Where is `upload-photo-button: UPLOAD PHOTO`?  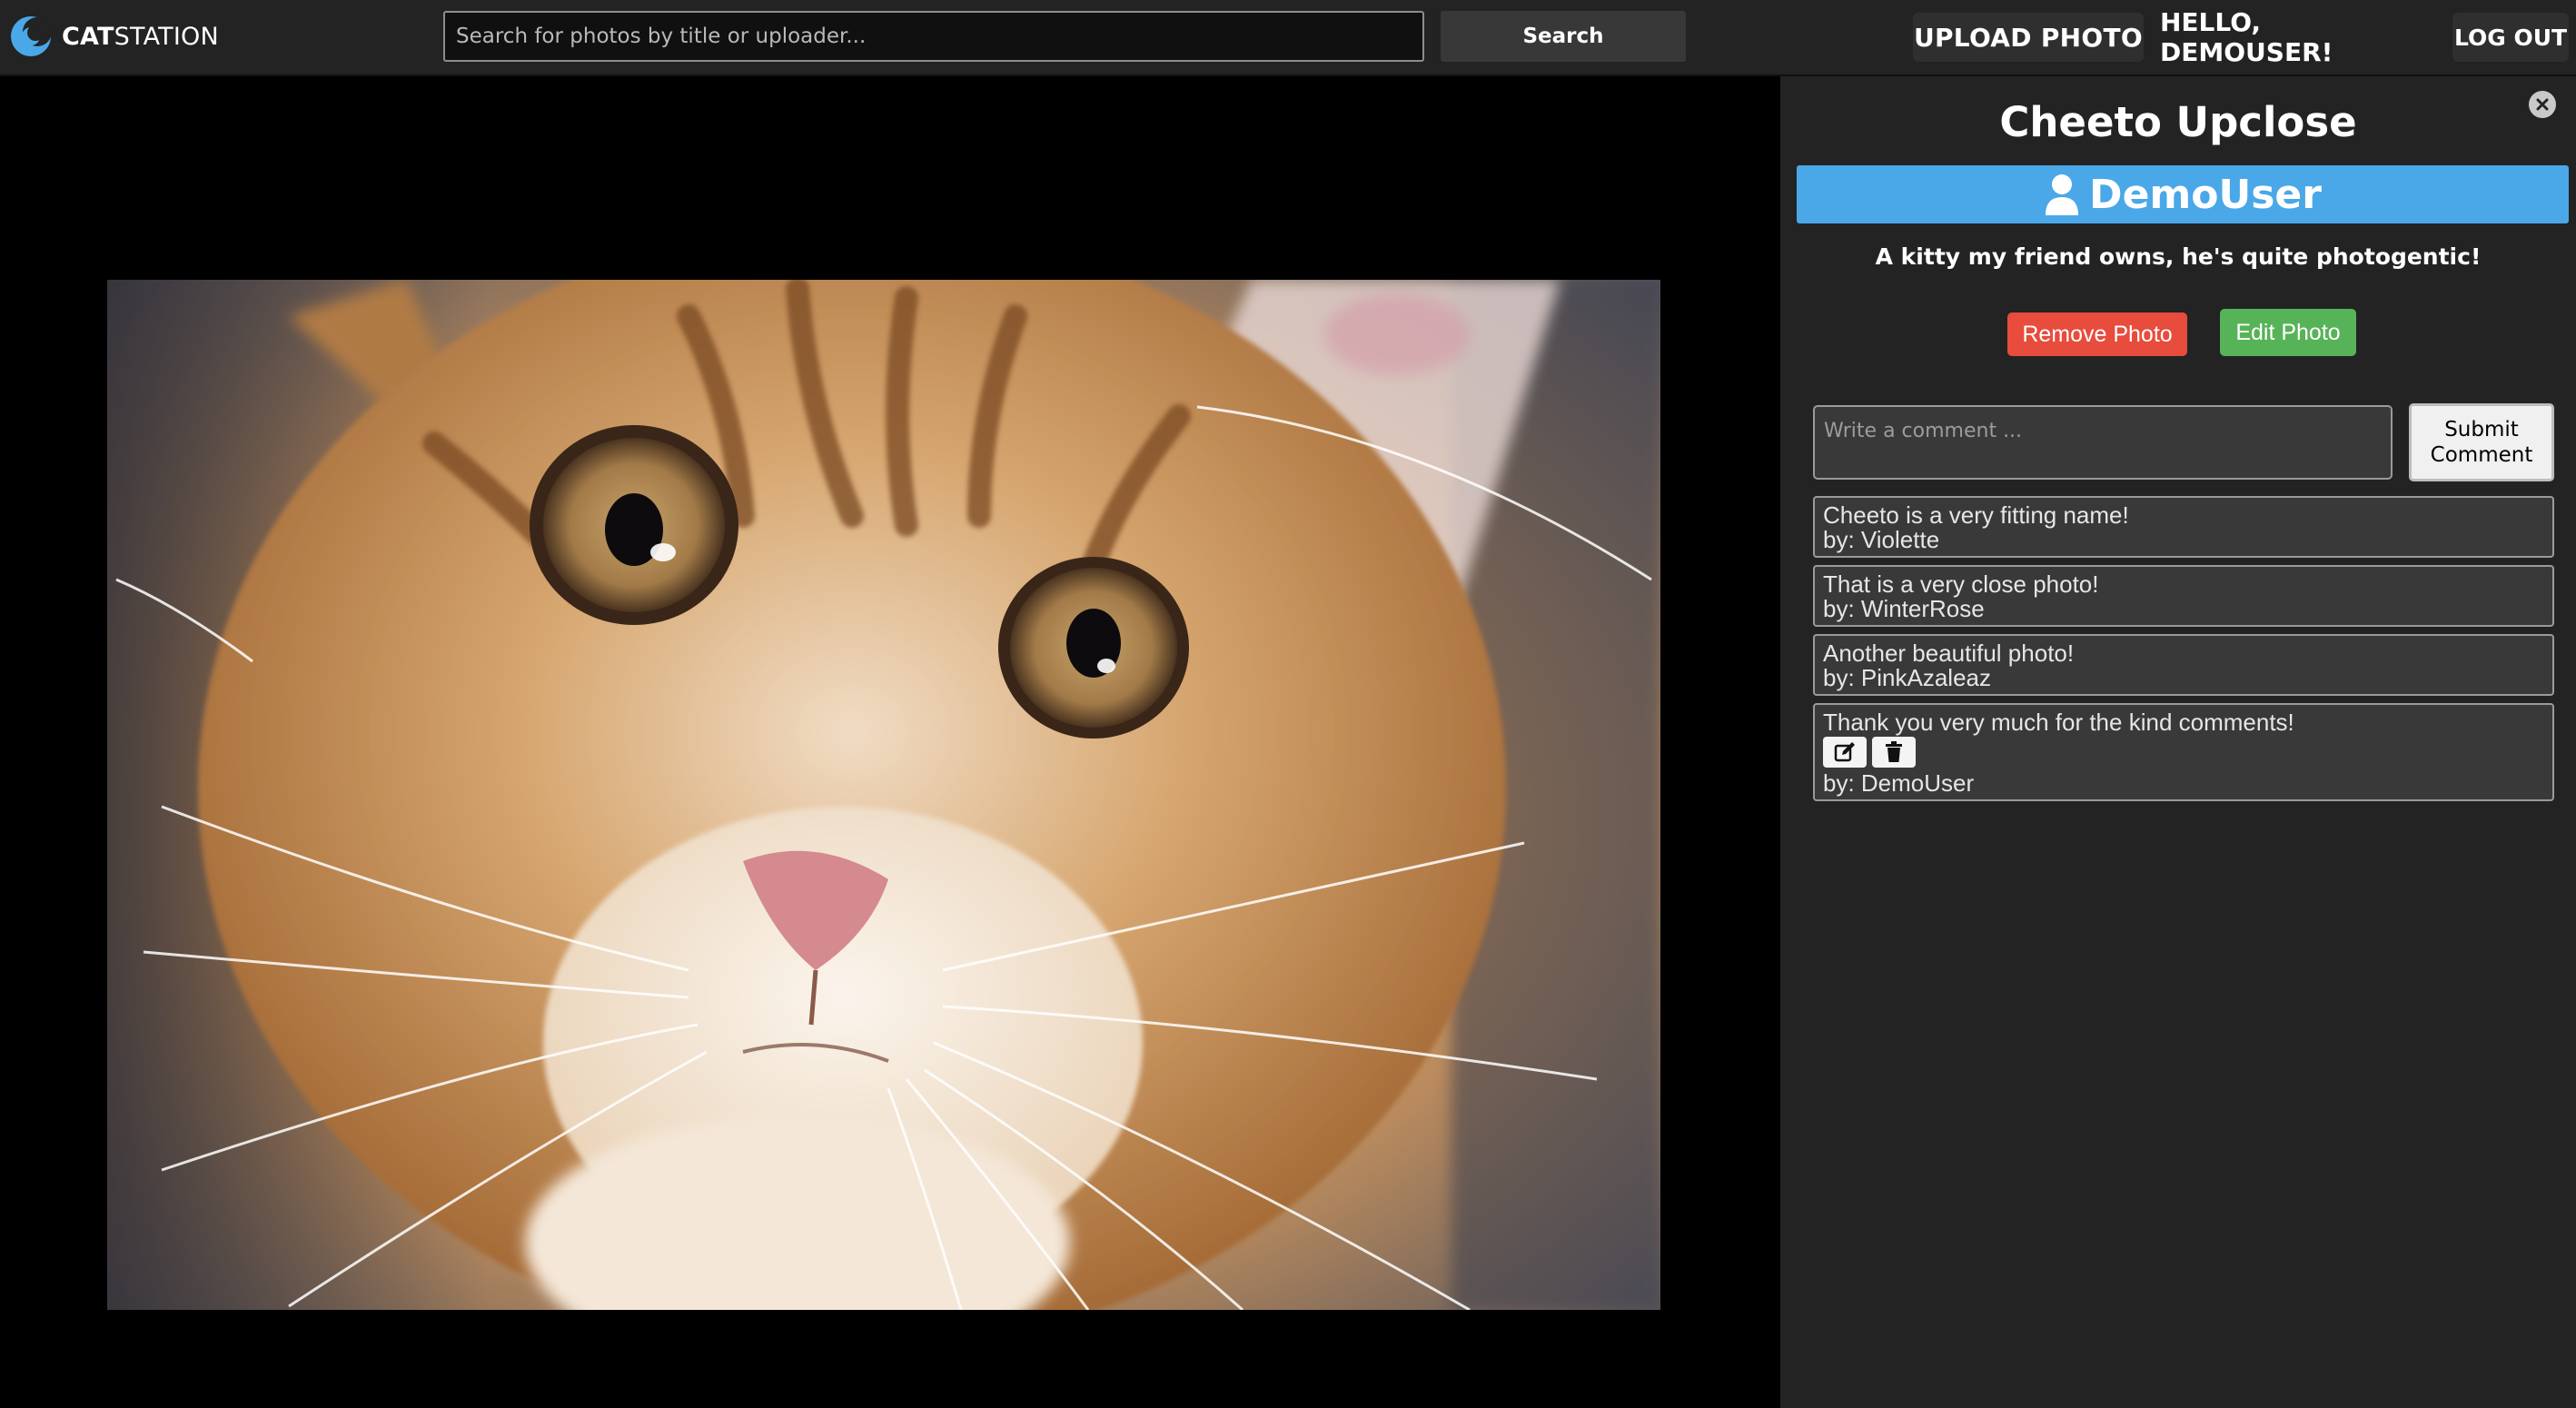
upload-photo-button: UPLOAD PHOTO is located at coordinates (2028, 37).